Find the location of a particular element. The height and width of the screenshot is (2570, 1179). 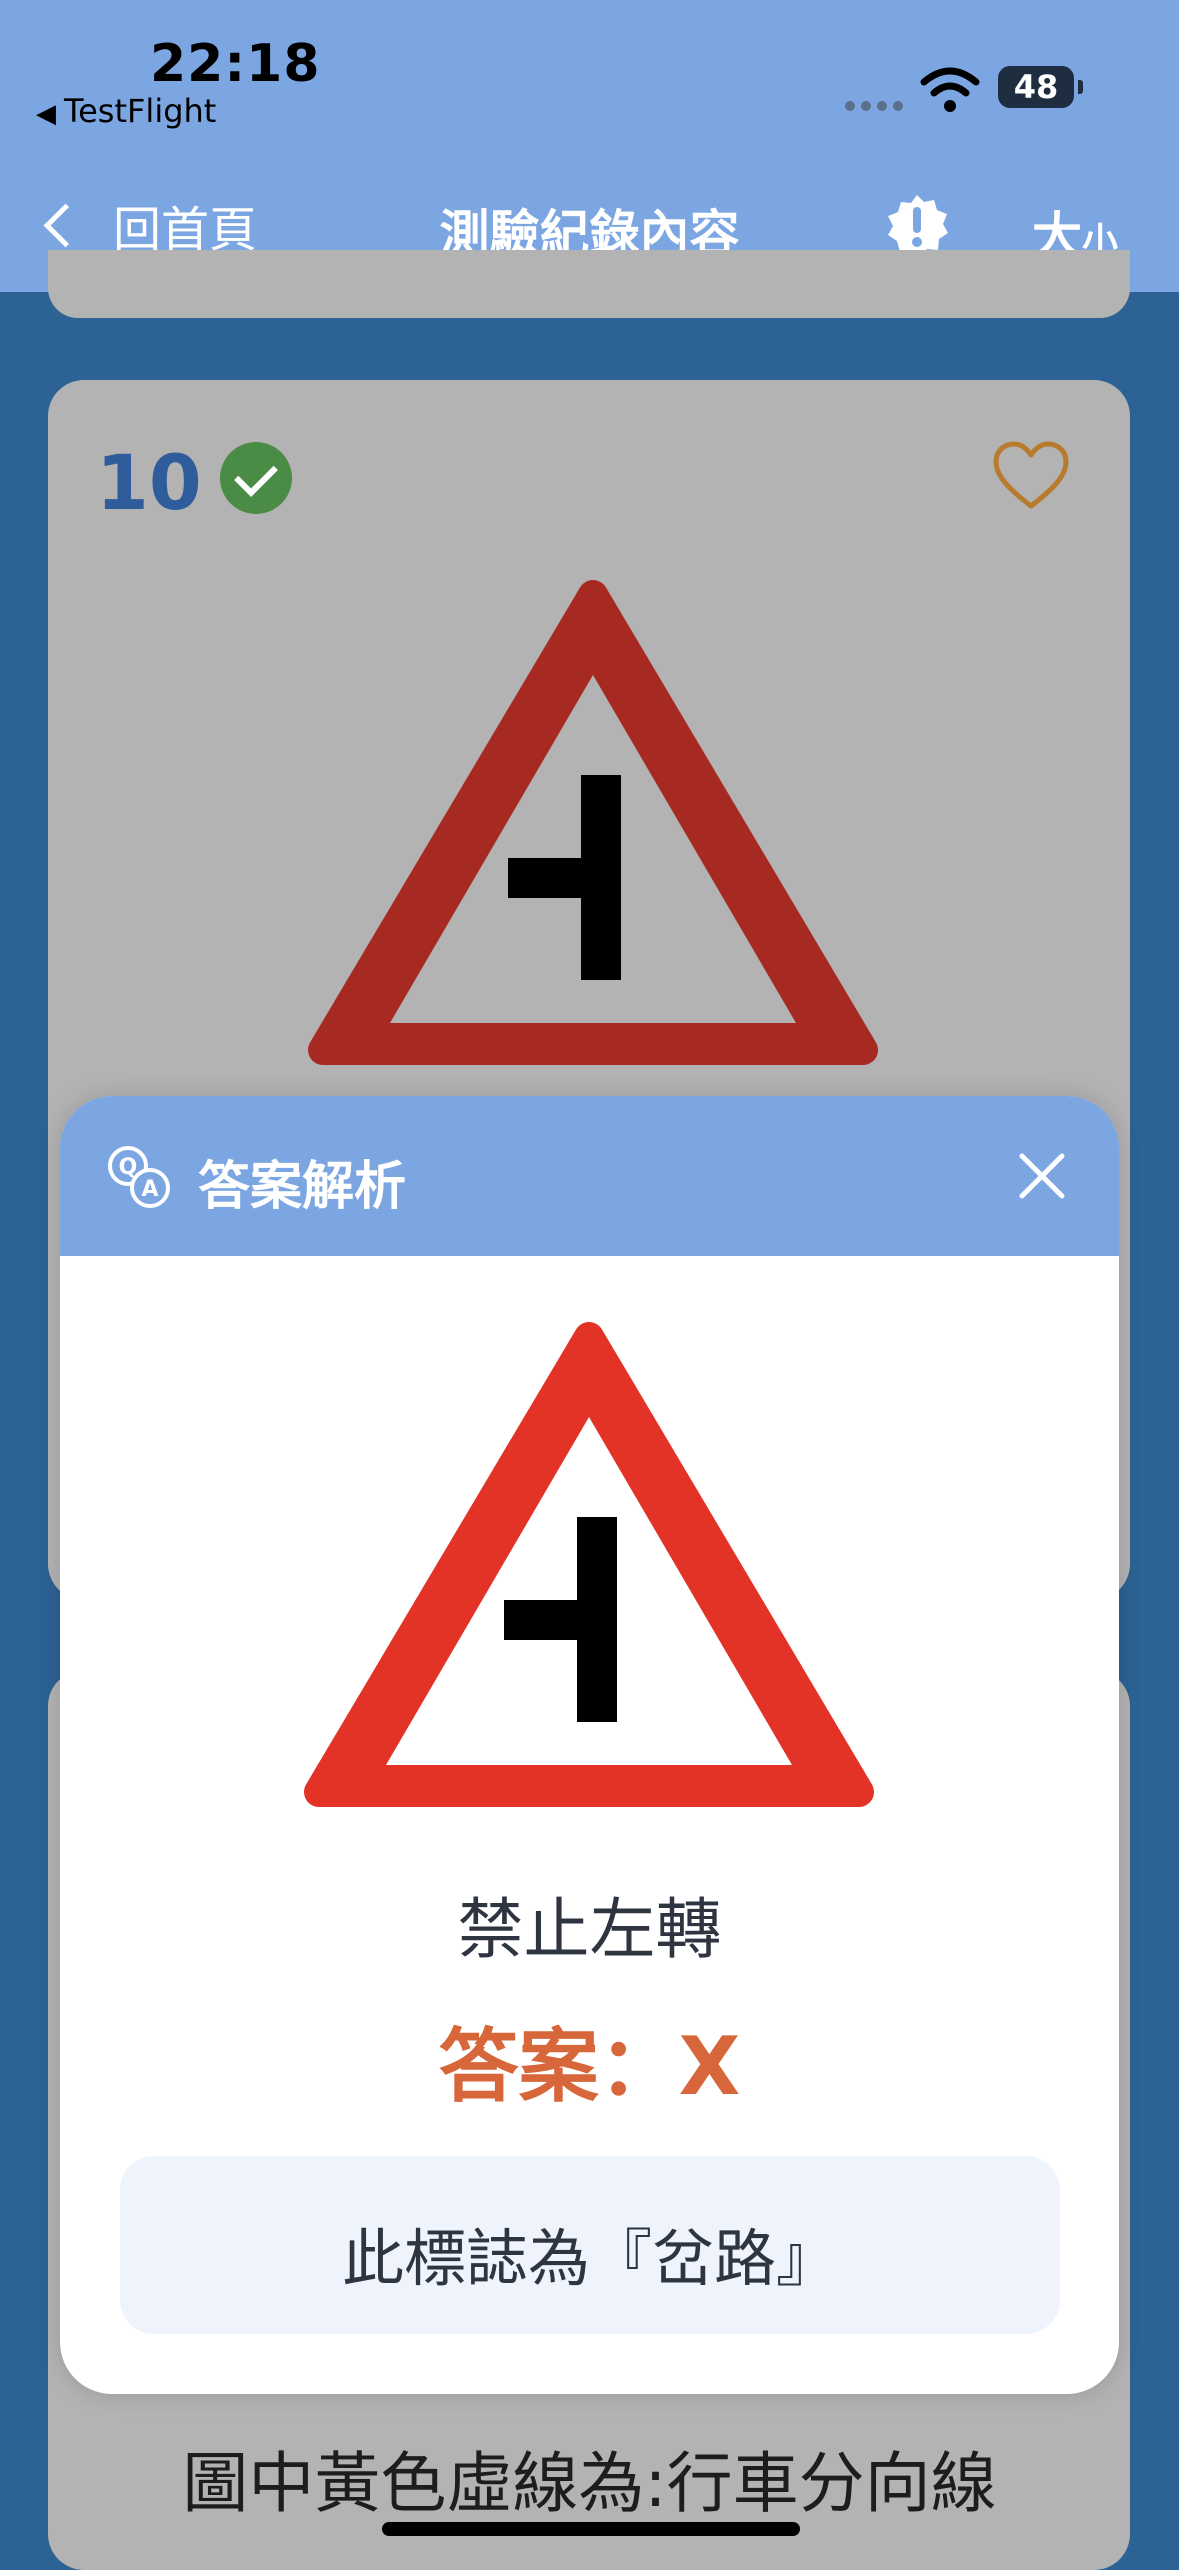

explanation-box: 此標誌為『岔路』 is located at coordinates (590, 2245).